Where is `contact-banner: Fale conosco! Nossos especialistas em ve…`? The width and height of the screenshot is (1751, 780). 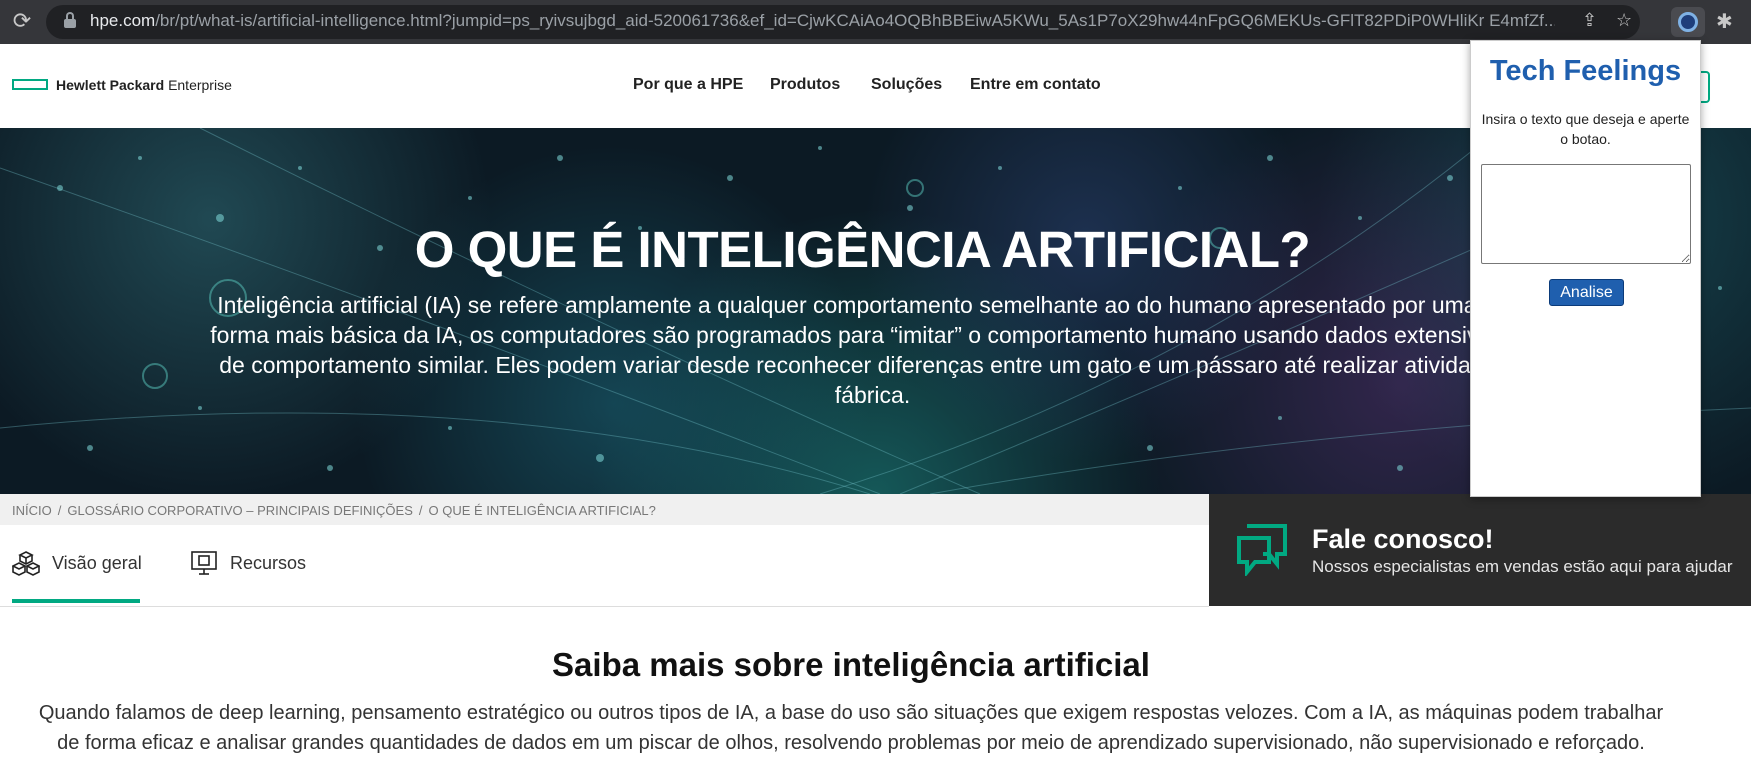 contact-banner: Fale conosco! Nossos especialistas em ve… is located at coordinates (1480, 550).